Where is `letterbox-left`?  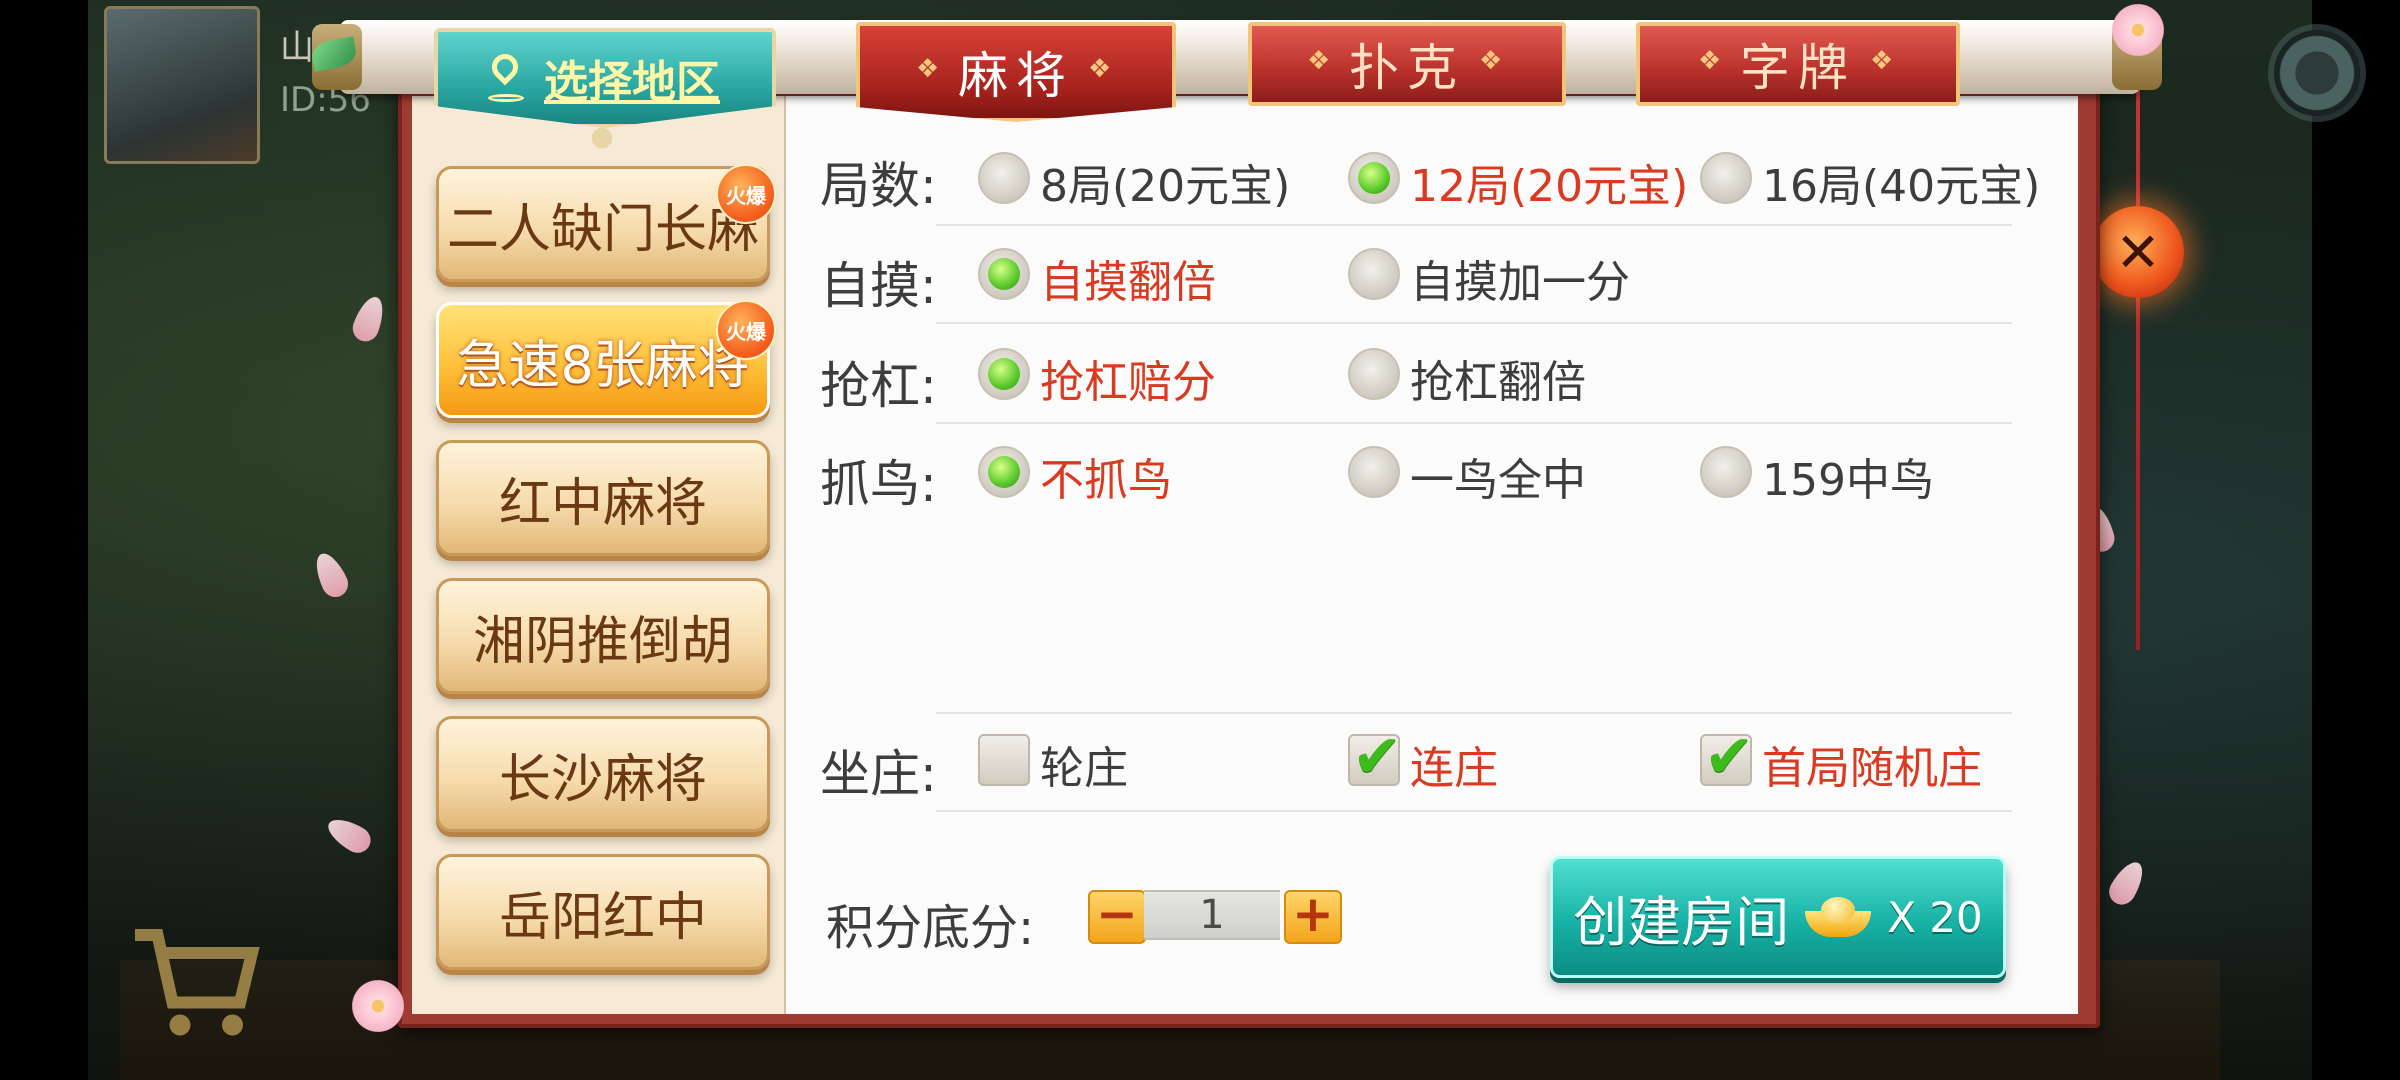
letterbox-left is located at coordinates (44, 540).